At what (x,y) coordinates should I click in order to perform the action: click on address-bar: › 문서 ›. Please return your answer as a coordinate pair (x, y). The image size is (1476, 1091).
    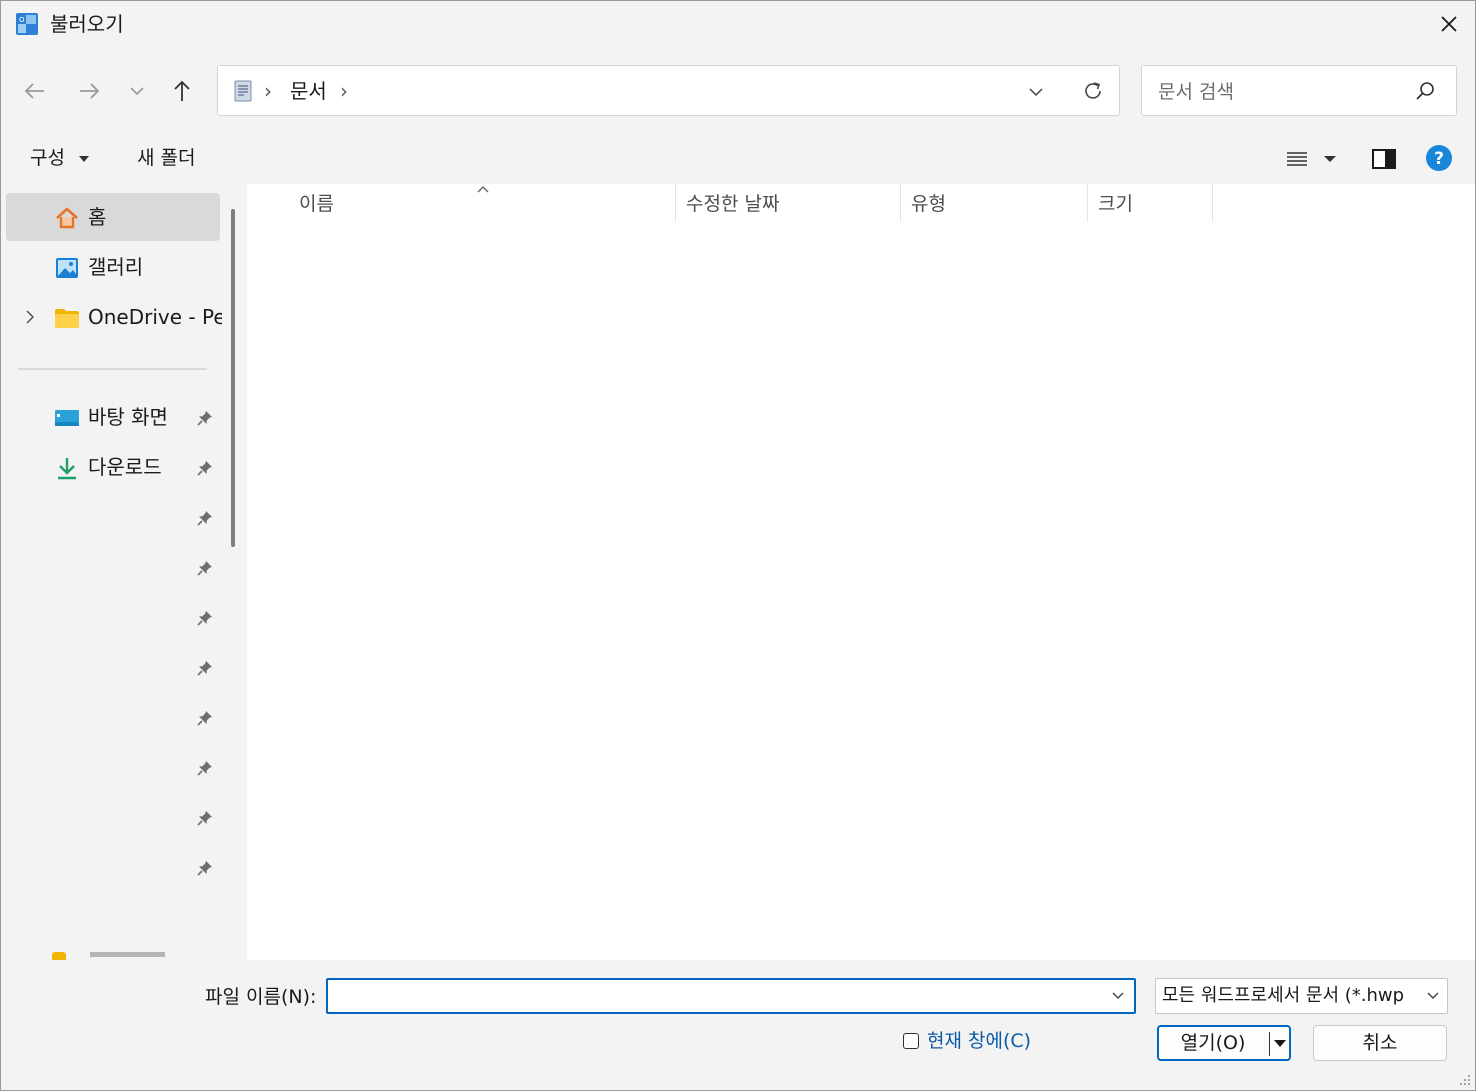
    Looking at the image, I should click on (668, 90).